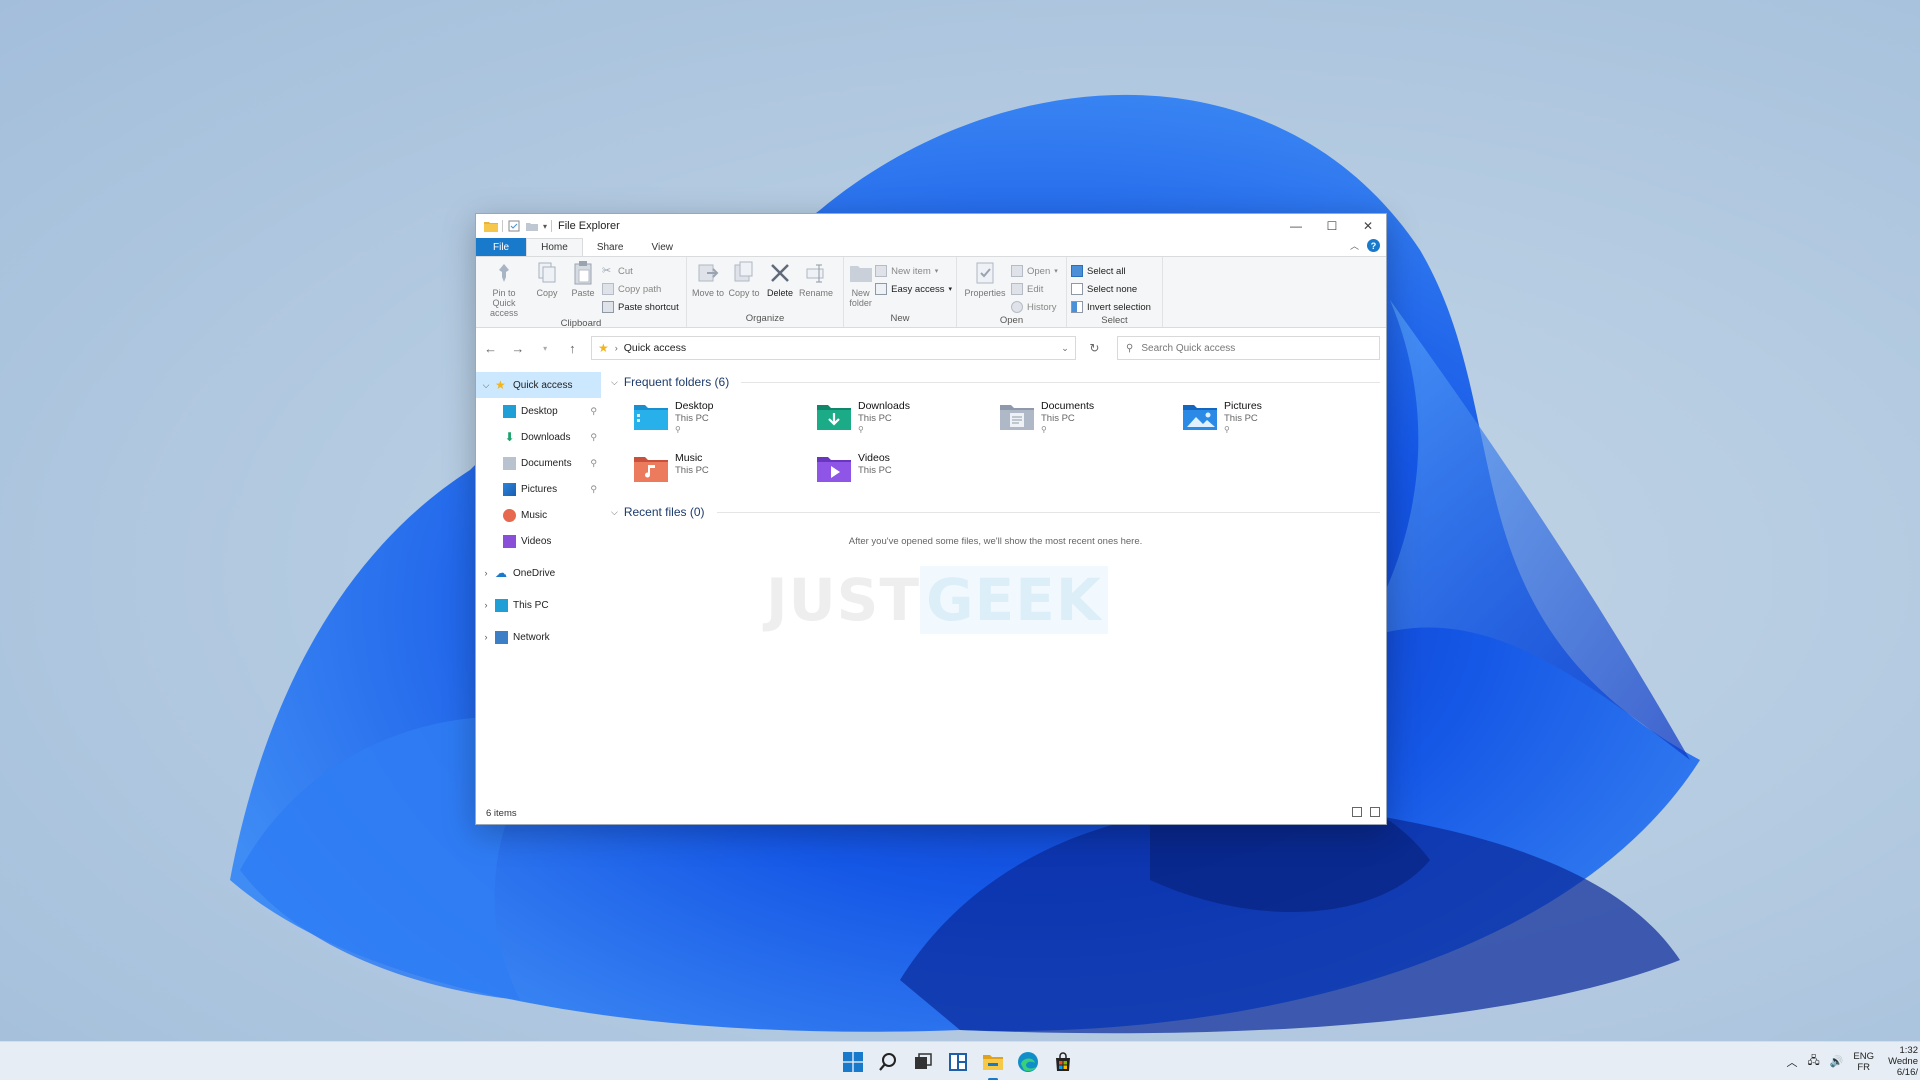 Image resolution: width=1920 pixels, height=1080 pixels. What do you see at coordinates (655, 348) in the screenshot?
I see `breadcrumb-quick-access: Quick access` at bounding box center [655, 348].